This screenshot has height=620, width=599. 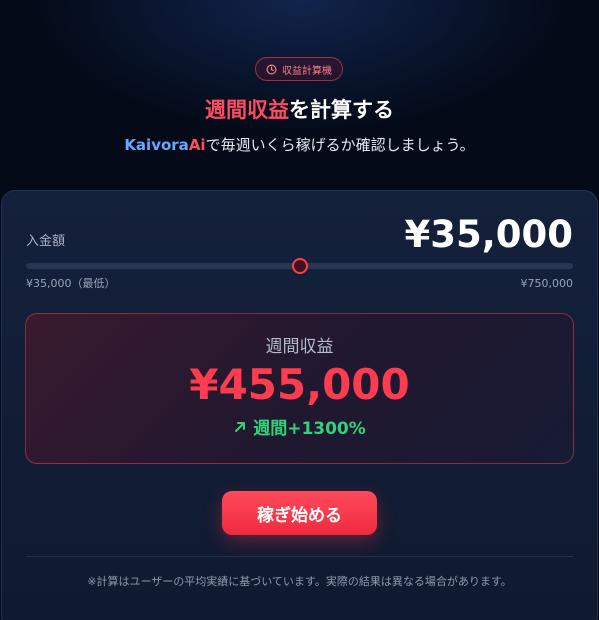 What do you see at coordinates (299, 581) in the screenshot?
I see `disclaimer-text: ※計算はユーザーの平均実績に基づいています。実際の結果は異なる場合があります。` at bounding box center [299, 581].